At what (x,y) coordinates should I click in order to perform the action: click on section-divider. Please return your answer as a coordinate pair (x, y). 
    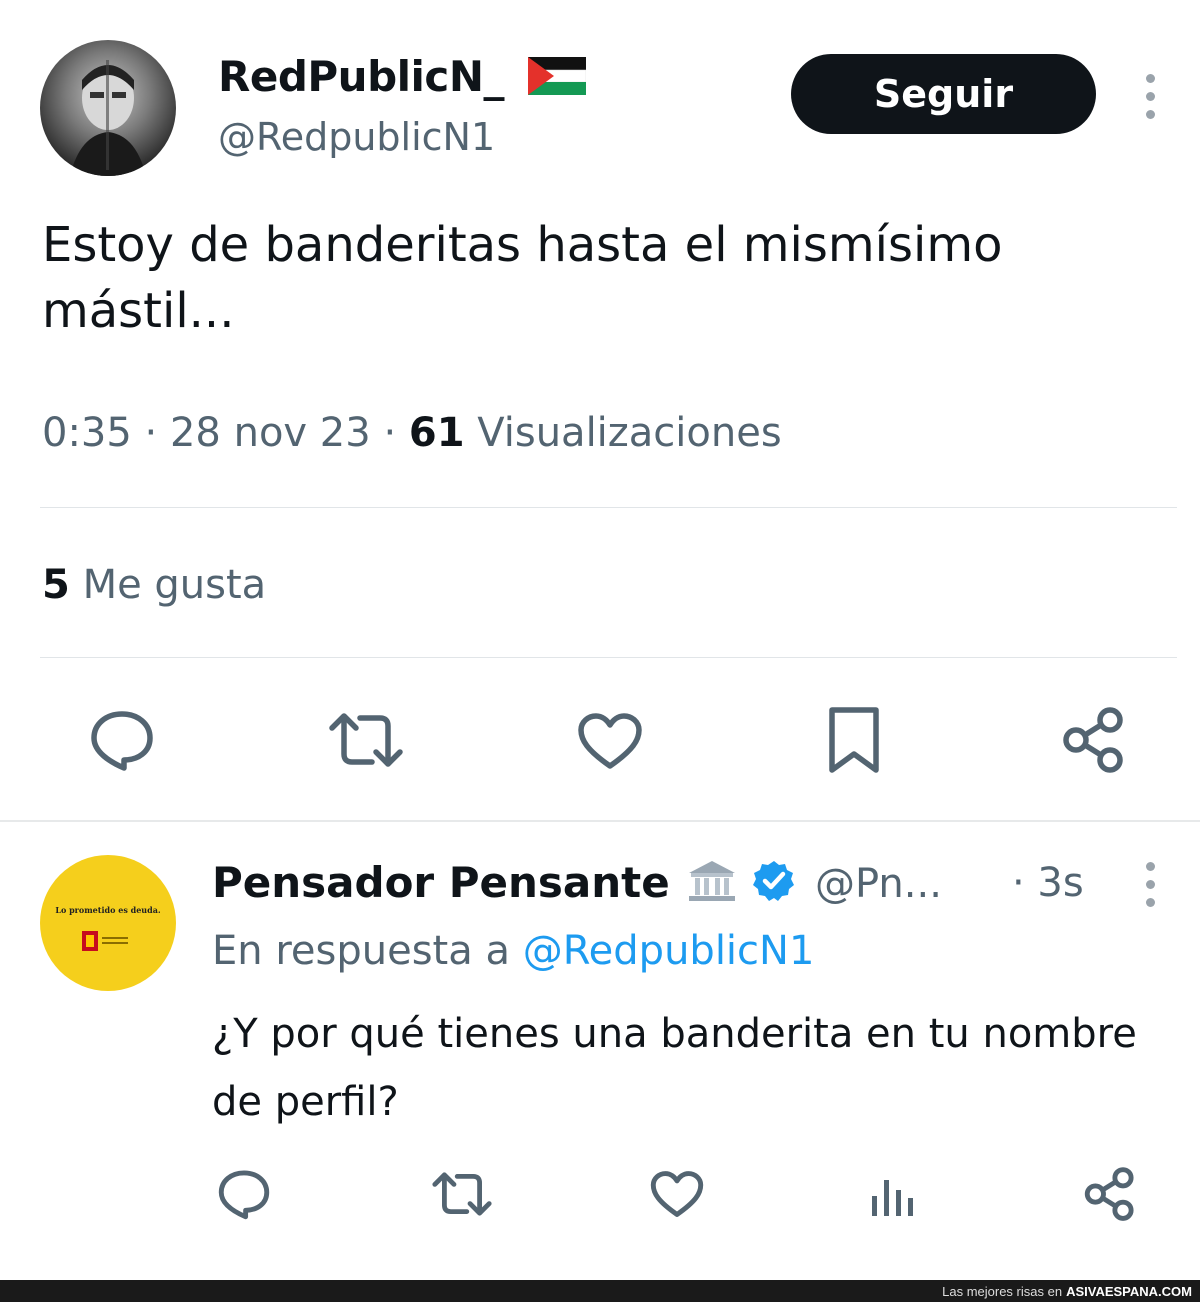
    Looking at the image, I should click on (600, 821).